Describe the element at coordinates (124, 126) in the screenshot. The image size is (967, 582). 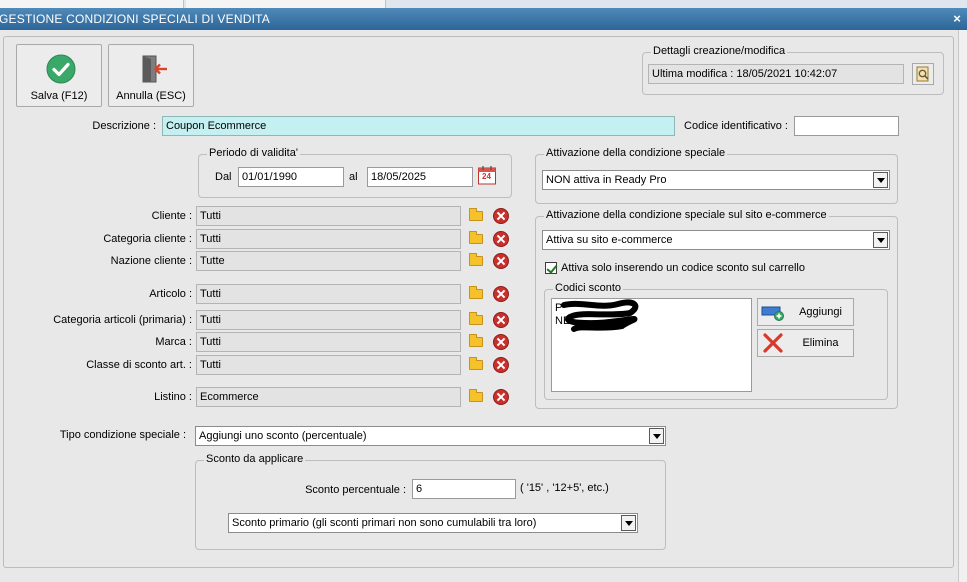
I see `description-label: Descrizione :` at that location.